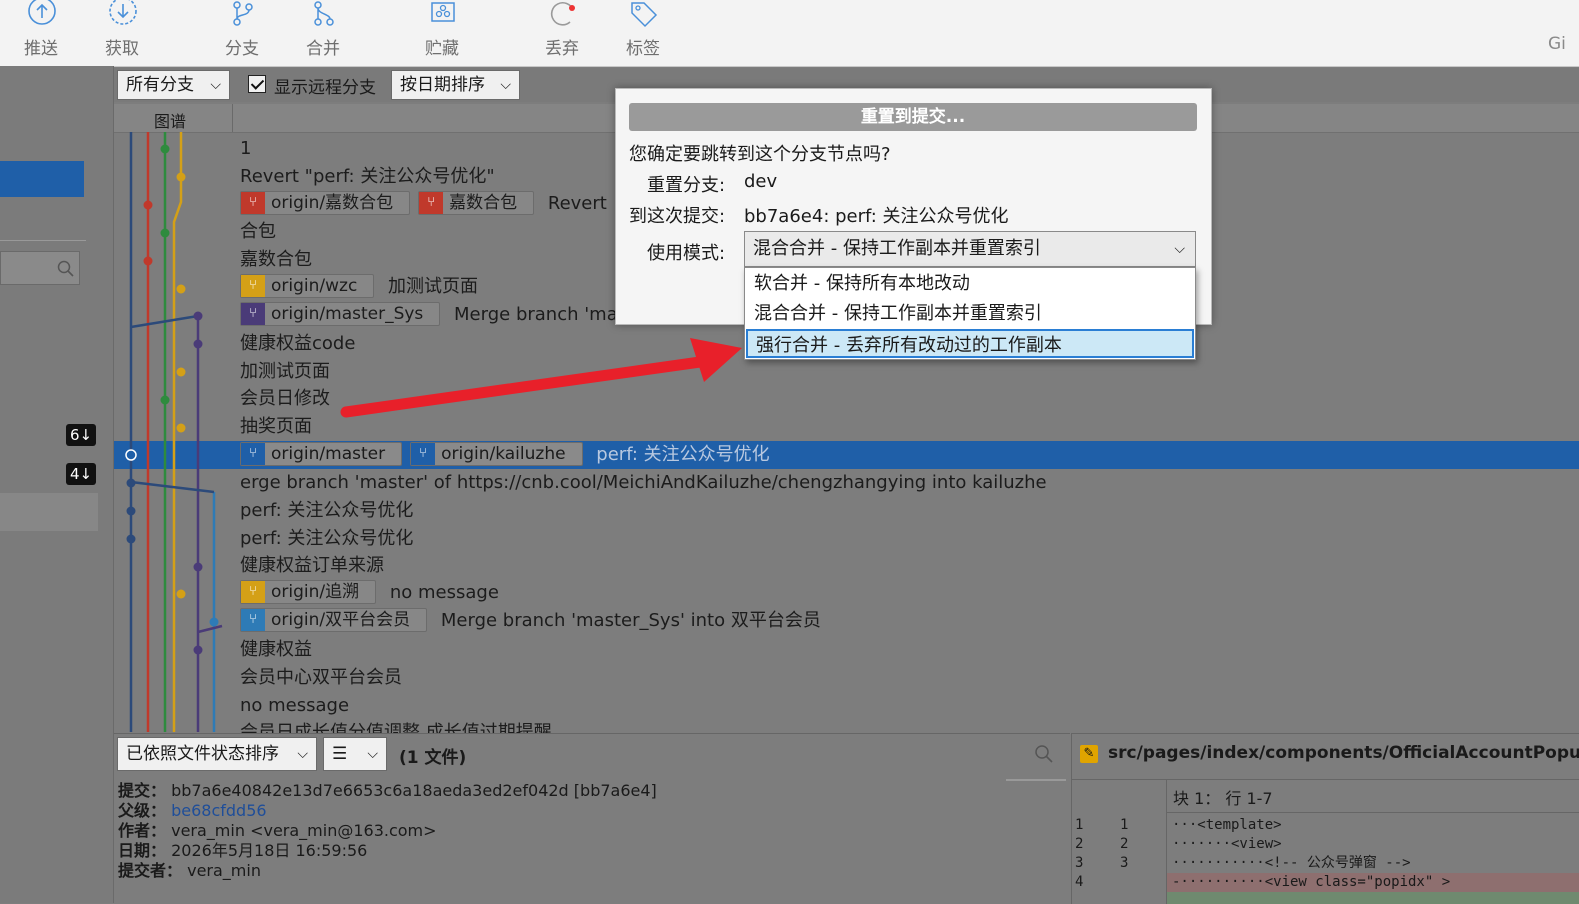 This screenshot has width=1579, height=904. Describe the element at coordinates (173, 85) in the screenshot. I see `branch-filter-select: 所有分支 ⌵` at that location.